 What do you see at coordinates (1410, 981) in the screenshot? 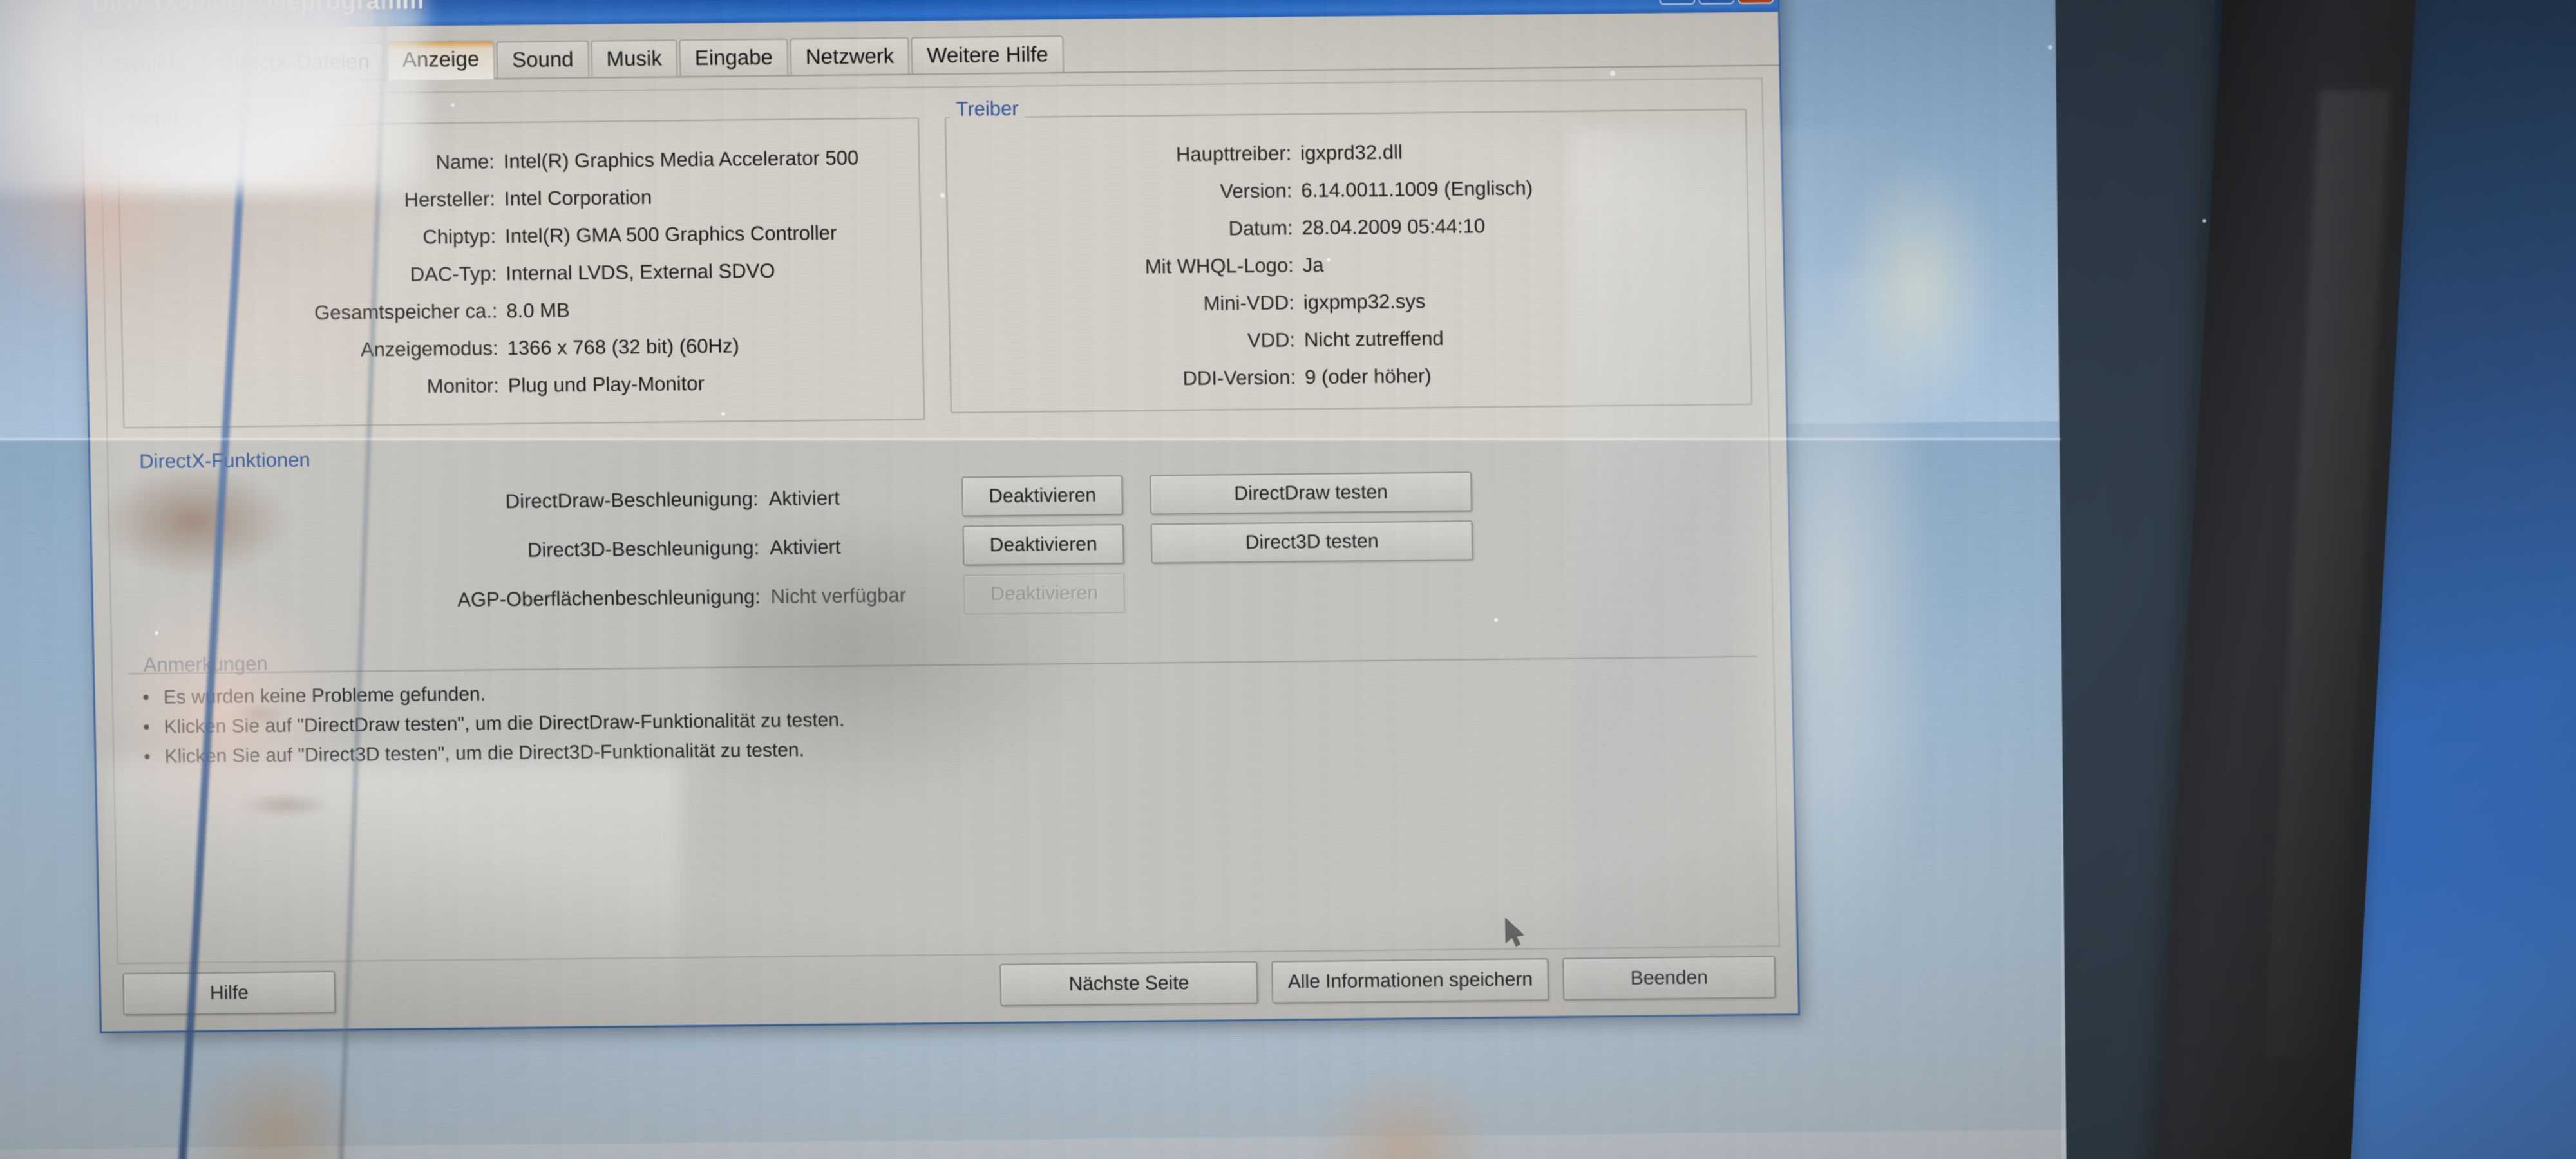
I see `save-all-information-button: Alle Informationen speichern` at bounding box center [1410, 981].